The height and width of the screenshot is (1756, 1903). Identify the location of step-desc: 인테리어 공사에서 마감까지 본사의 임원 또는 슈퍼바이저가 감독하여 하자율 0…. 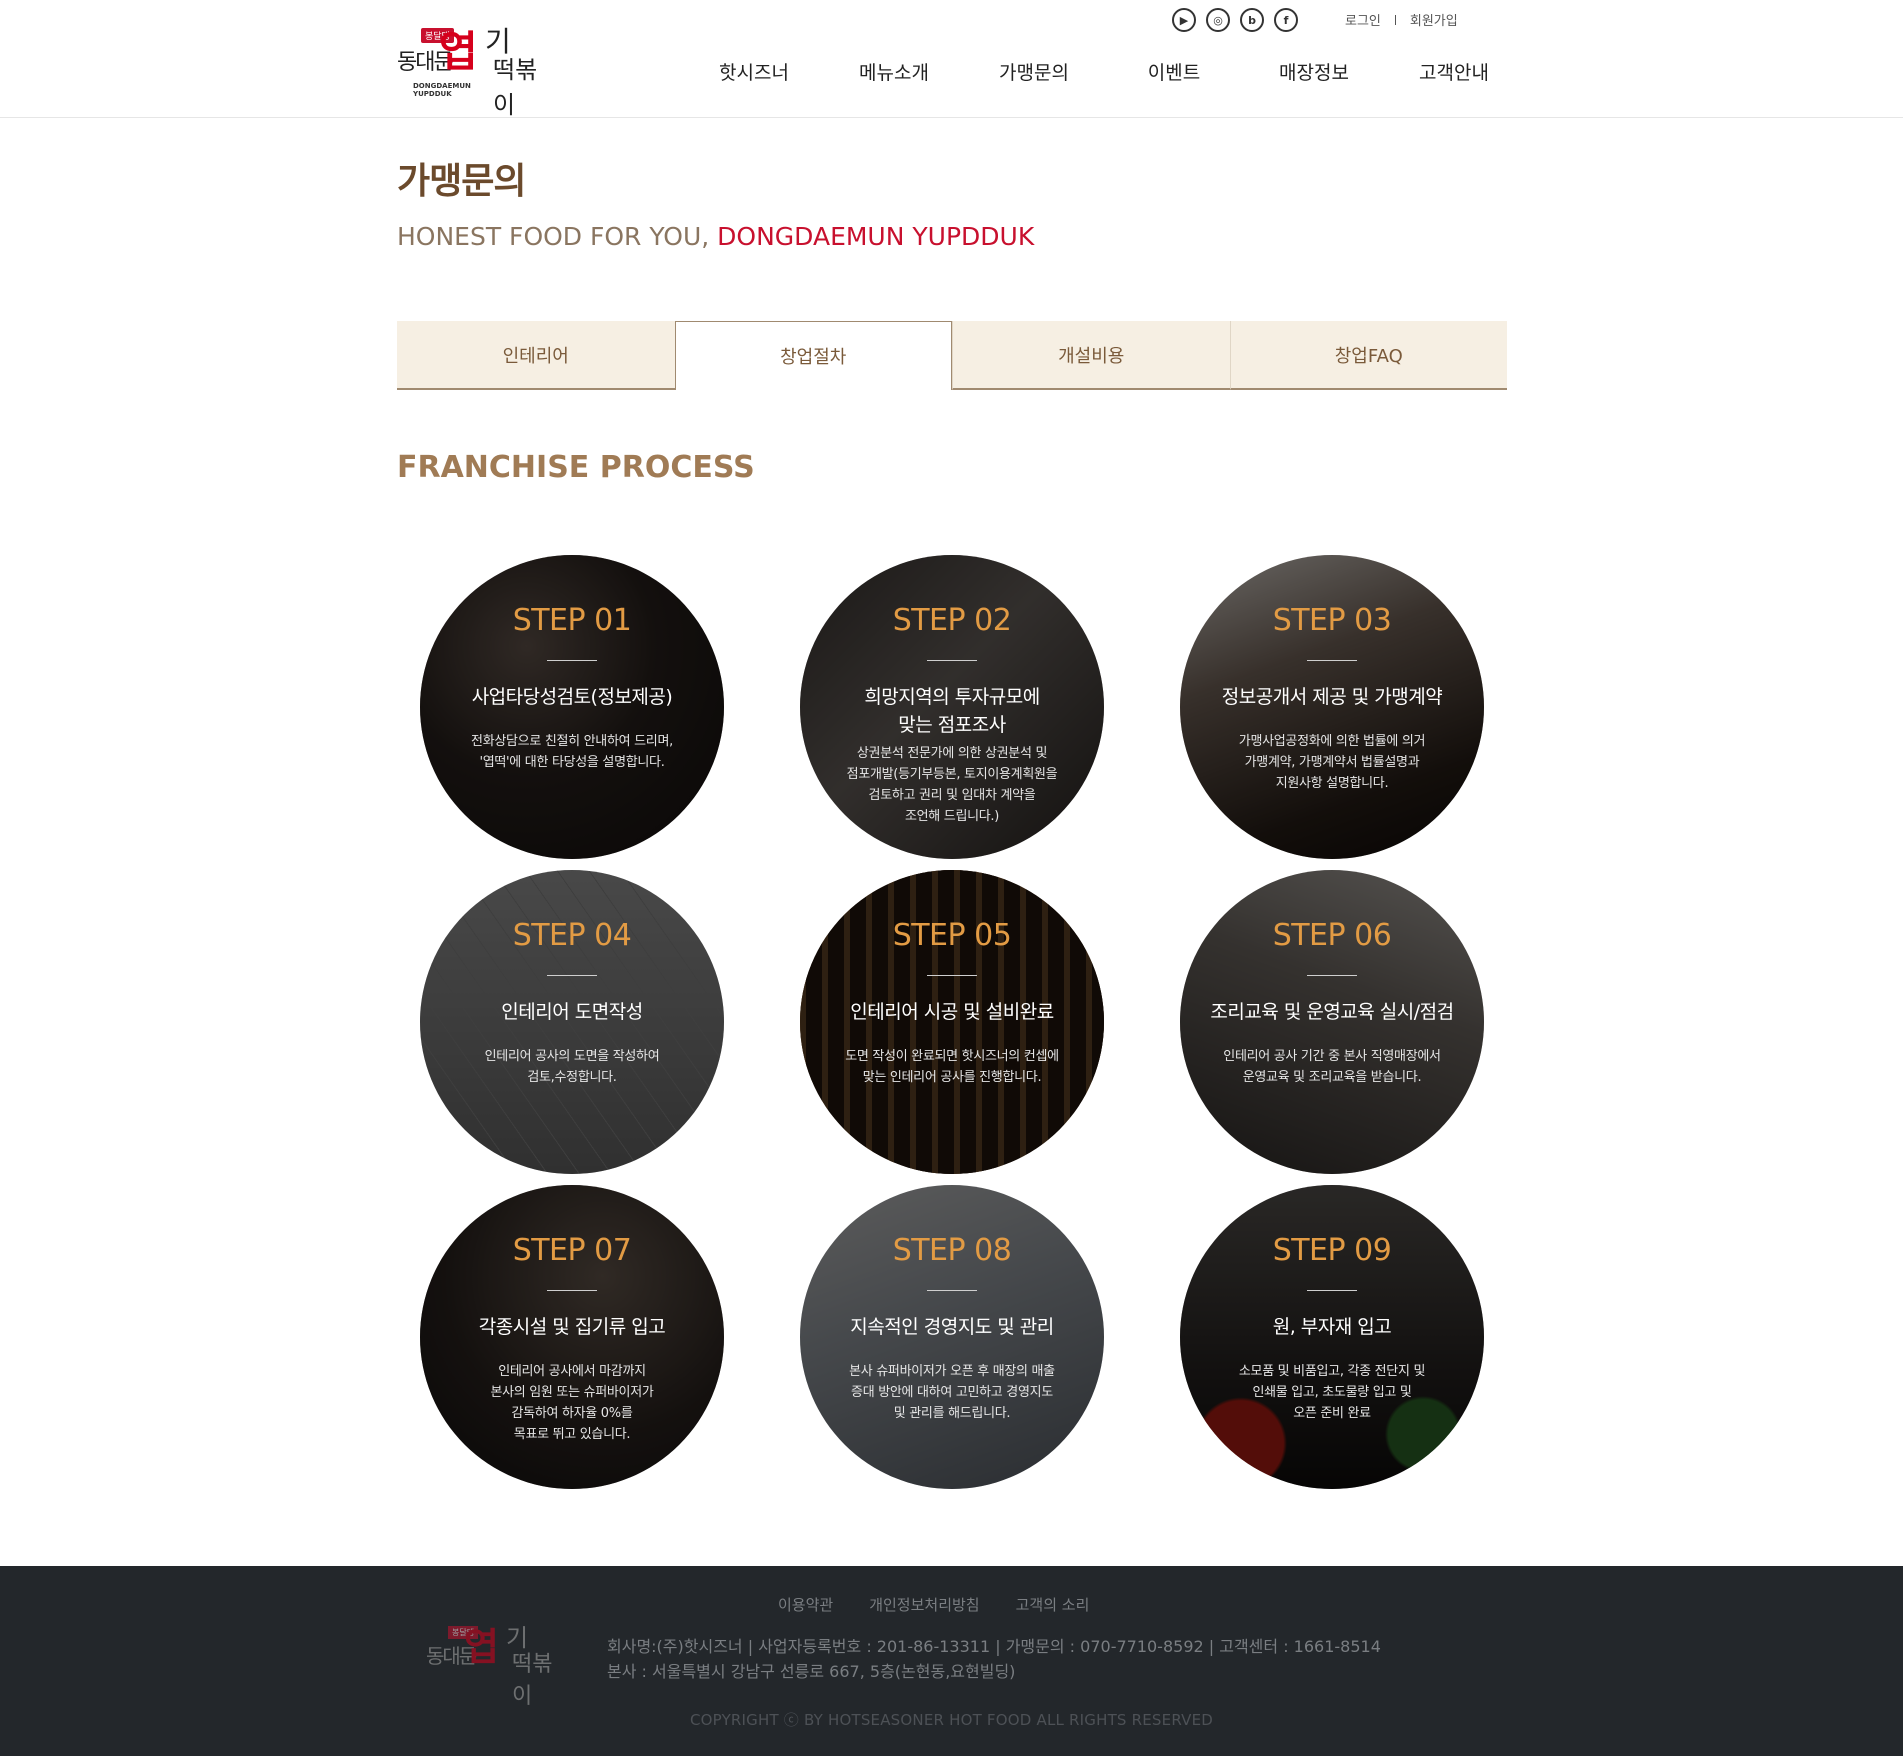
(572, 1403).